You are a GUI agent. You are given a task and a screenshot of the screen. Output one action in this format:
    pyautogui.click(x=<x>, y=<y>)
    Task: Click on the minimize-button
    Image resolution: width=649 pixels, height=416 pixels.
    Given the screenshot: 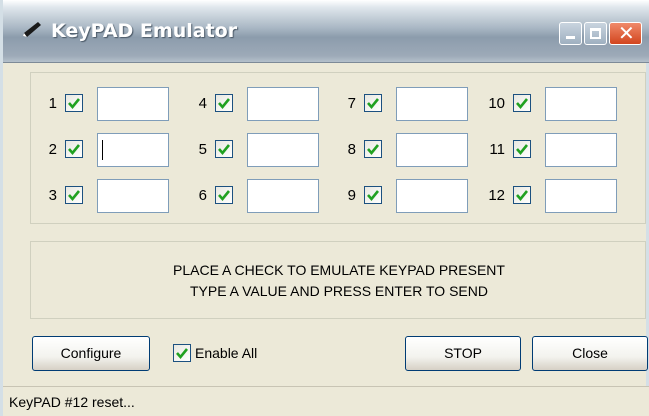 What is the action you would take?
    pyautogui.click(x=570, y=33)
    